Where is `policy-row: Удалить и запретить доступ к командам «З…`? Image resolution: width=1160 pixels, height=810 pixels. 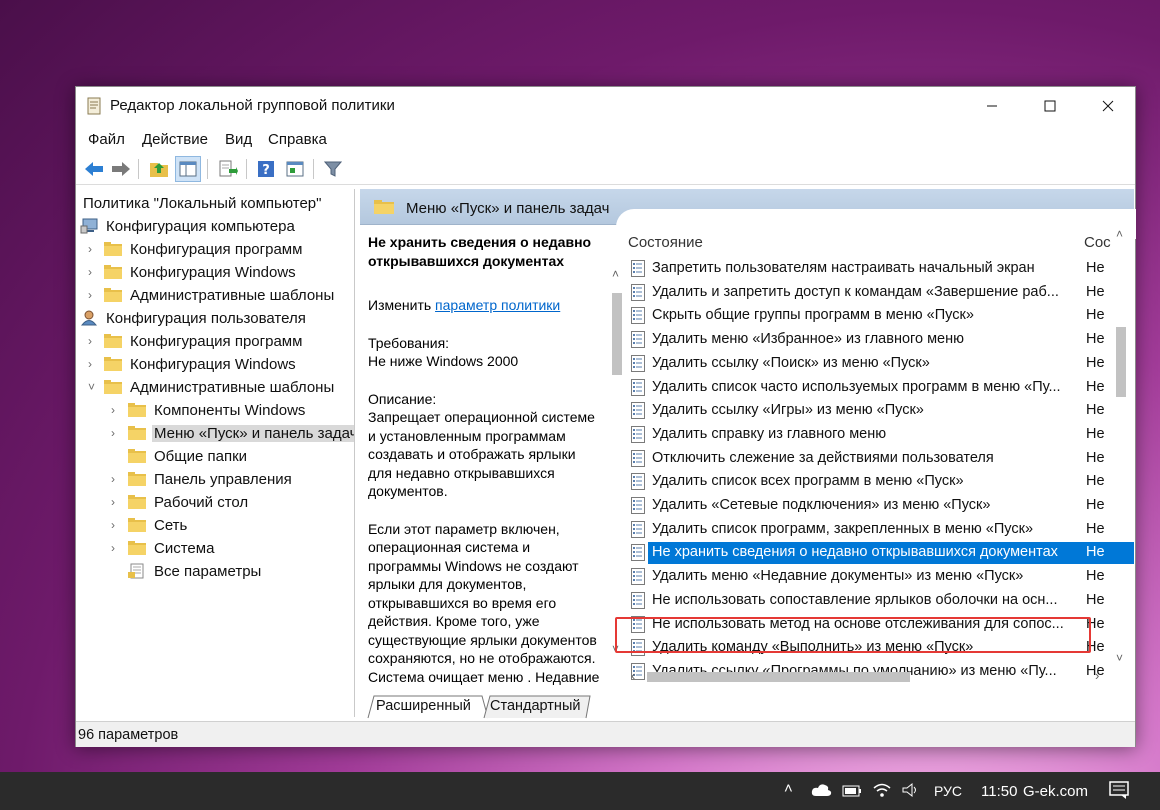
policy-row: Удалить и запретить доступ к командам «З… is located at coordinates (873, 293).